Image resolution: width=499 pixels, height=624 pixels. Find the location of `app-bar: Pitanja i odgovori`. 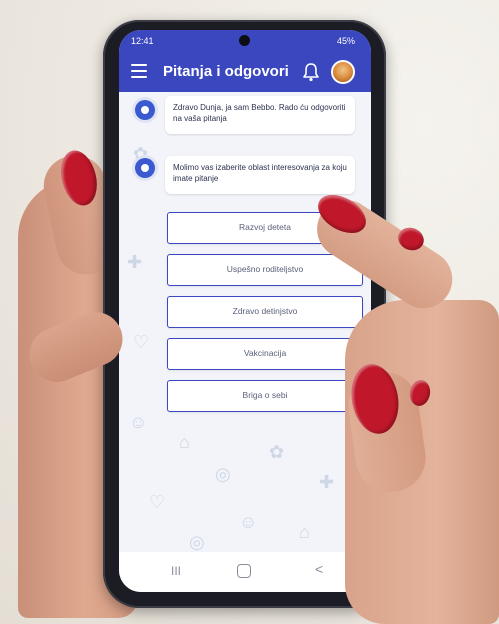

app-bar: Pitanja i odgovori is located at coordinates (245, 72).